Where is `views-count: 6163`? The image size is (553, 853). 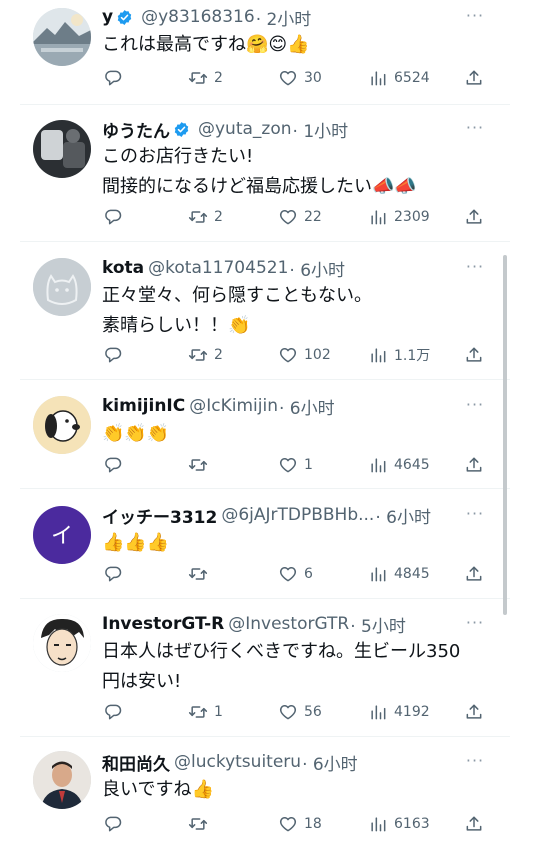
views-count: 6163 is located at coordinates (412, 824).